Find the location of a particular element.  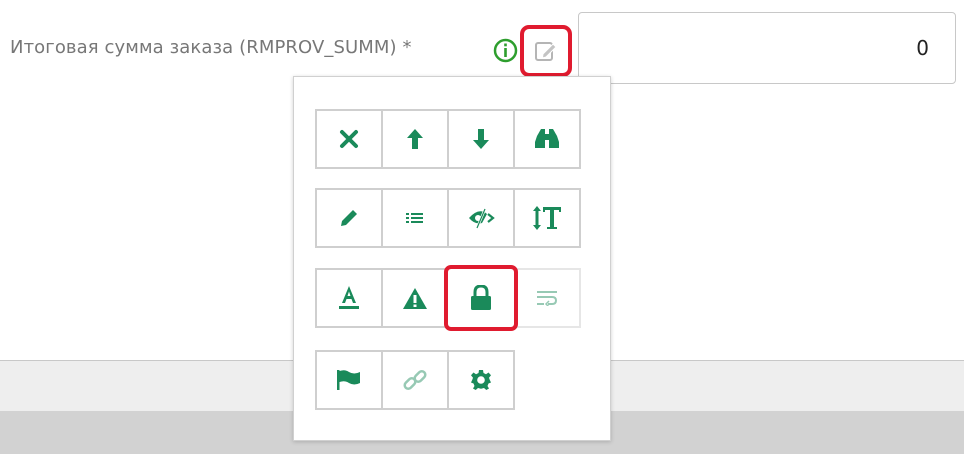

flag-button is located at coordinates (349, 380).